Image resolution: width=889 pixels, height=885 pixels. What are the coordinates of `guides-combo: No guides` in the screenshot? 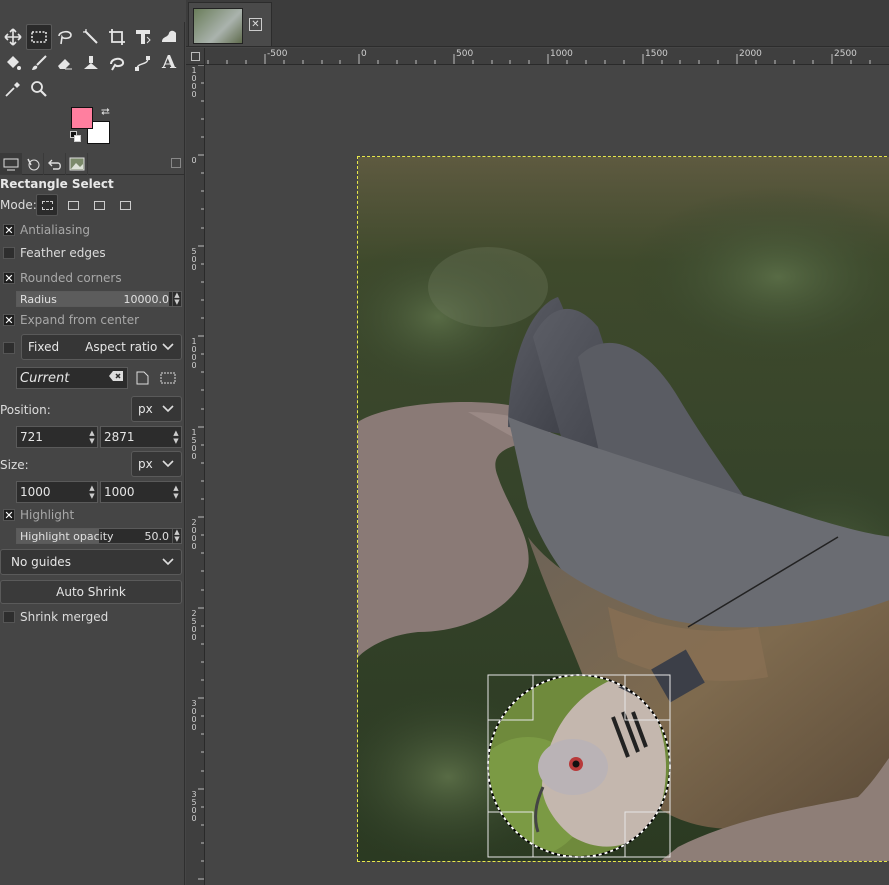 It's located at (91, 562).